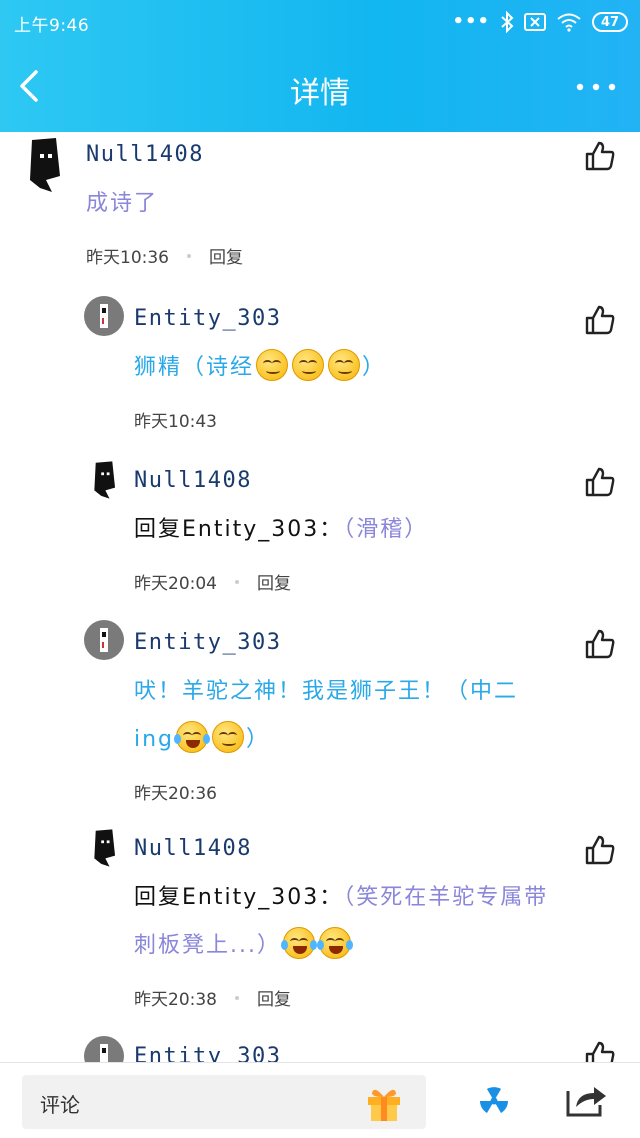 This screenshot has height=1138, width=640. What do you see at coordinates (369, 740) in the screenshot?
I see `comment-text-line2: ing ）` at bounding box center [369, 740].